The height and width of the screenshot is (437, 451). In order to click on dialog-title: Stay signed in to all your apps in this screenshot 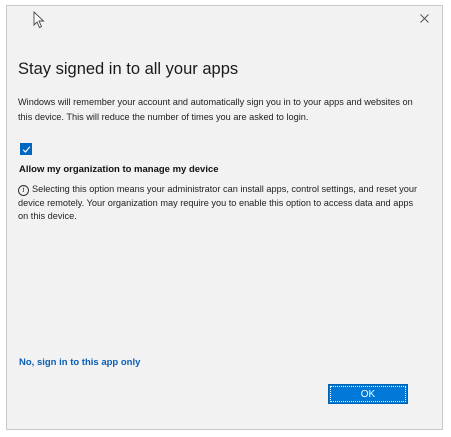, I will do `click(128, 69)`.